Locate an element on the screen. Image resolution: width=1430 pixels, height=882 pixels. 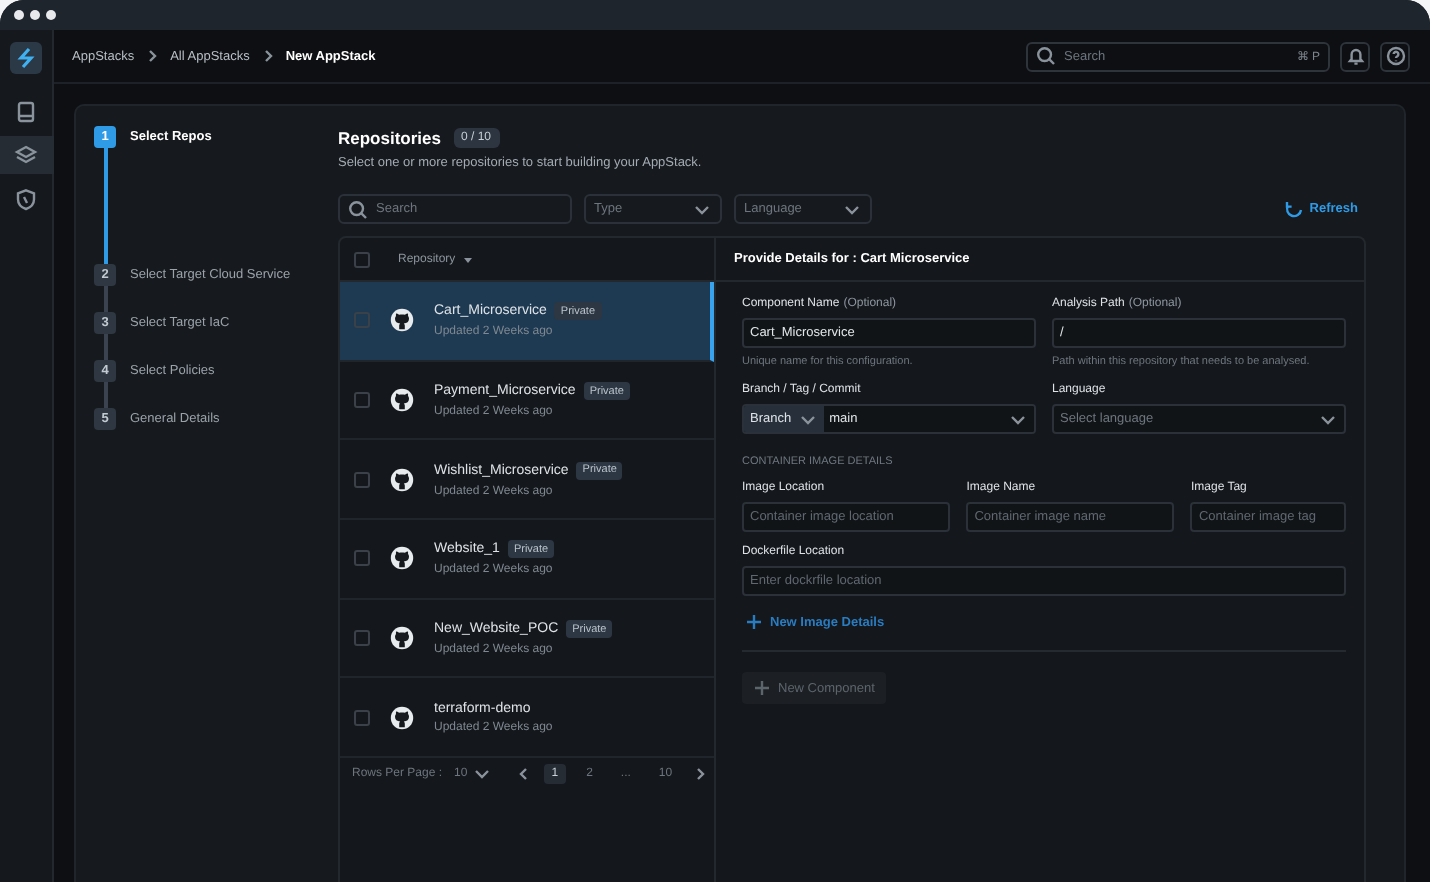
section-title: Repositories is located at coordinates (389, 138).